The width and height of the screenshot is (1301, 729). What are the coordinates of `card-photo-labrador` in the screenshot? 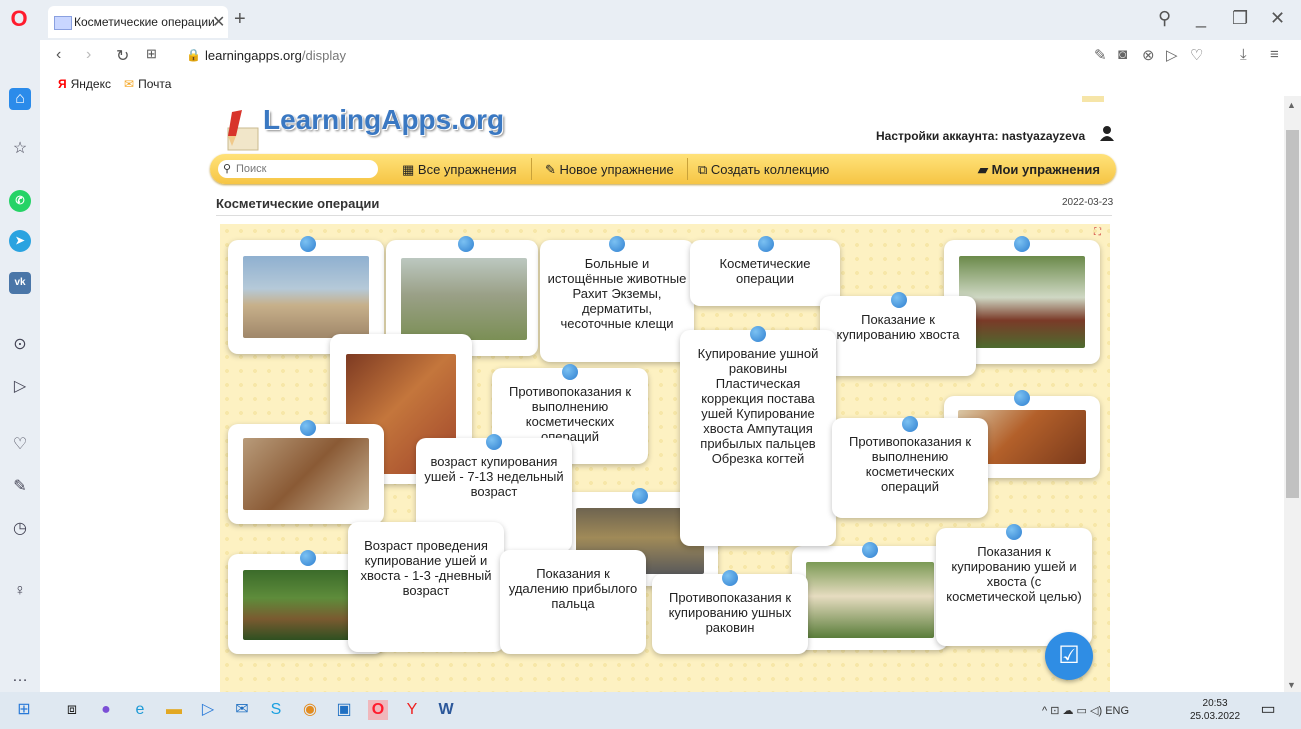 It's located at (870, 598).